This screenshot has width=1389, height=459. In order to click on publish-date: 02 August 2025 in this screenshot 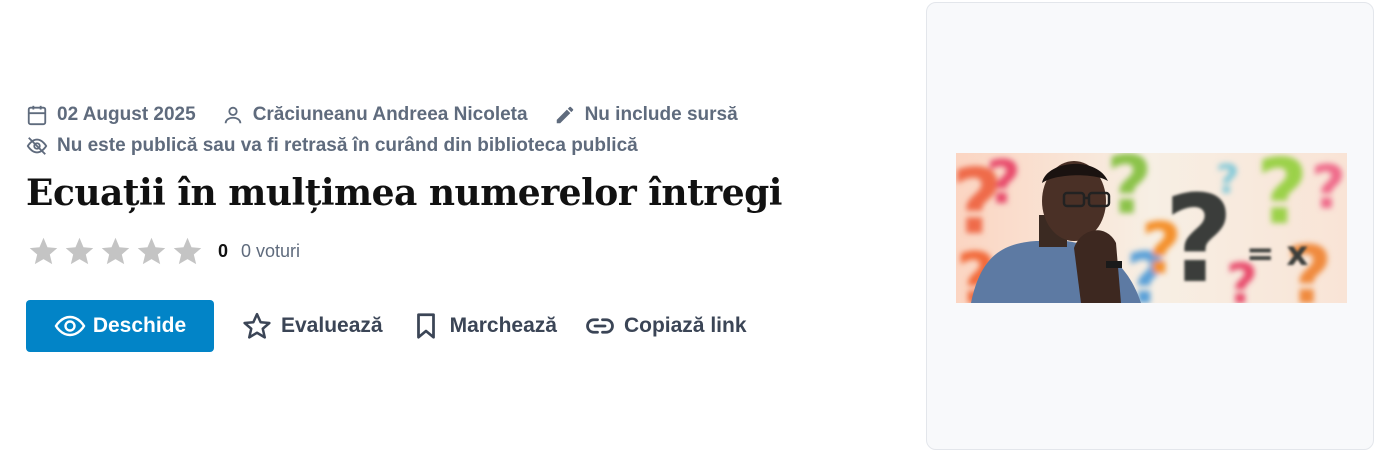, I will do `click(126, 114)`.